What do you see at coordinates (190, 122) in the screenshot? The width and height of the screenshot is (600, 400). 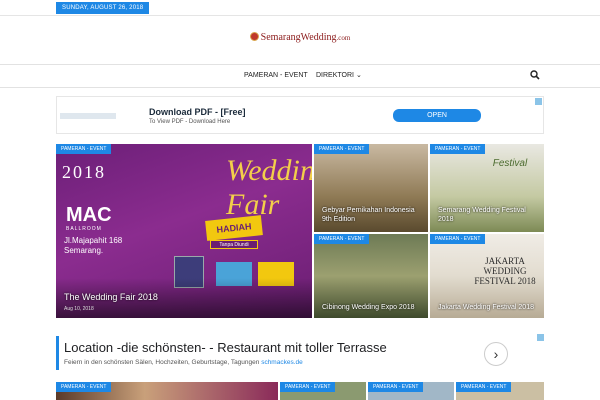 I see `ad-subtitle: To View PDF - Download Here` at bounding box center [190, 122].